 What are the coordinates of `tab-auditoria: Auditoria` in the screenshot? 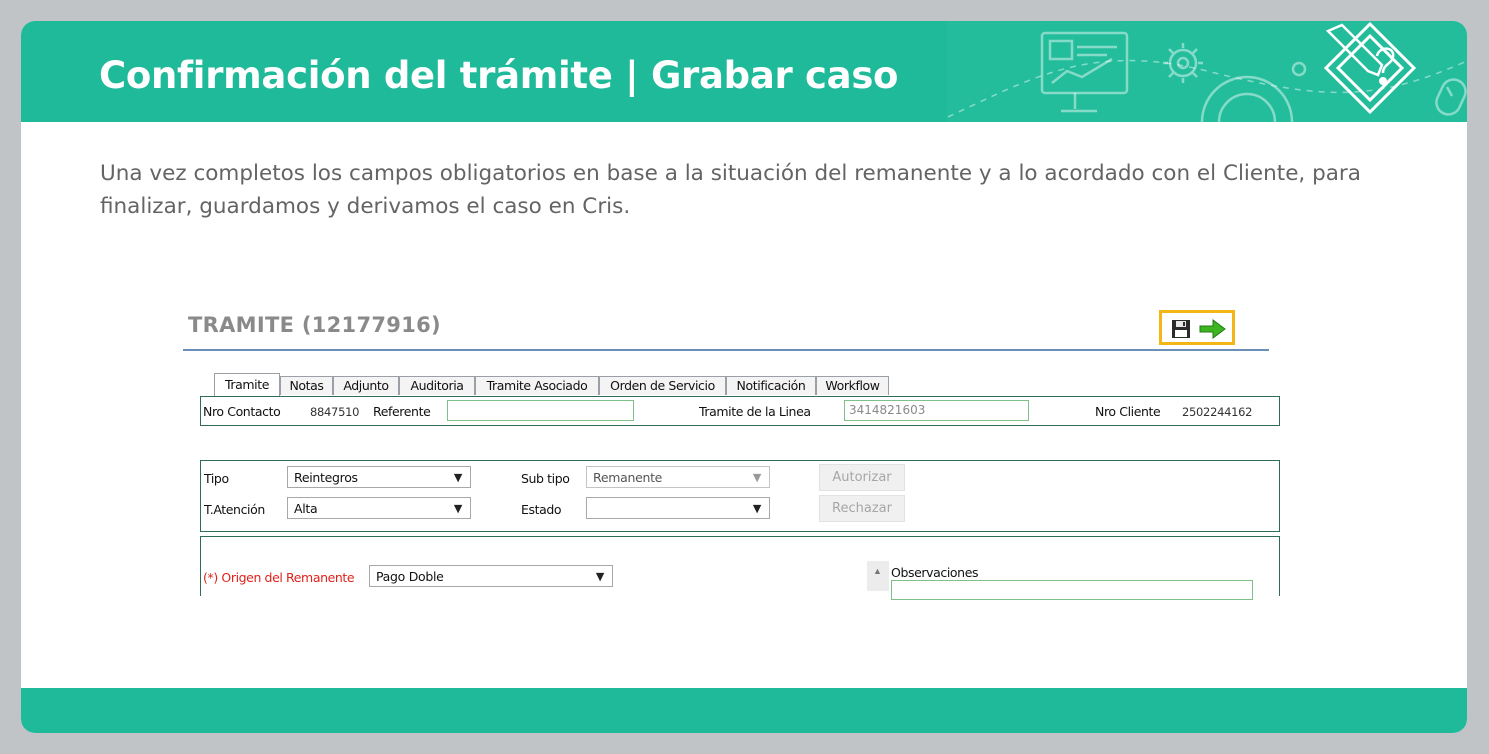 It's located at (437, 385).